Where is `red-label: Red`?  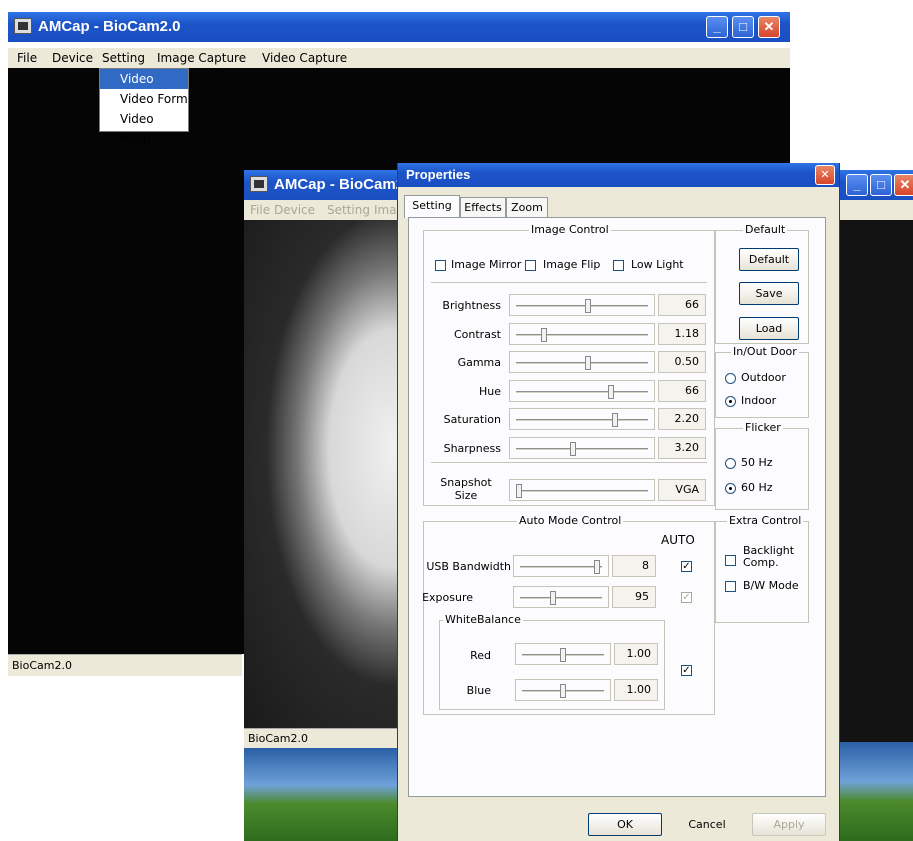 red-label: Red is located at coordinates (480, 655).